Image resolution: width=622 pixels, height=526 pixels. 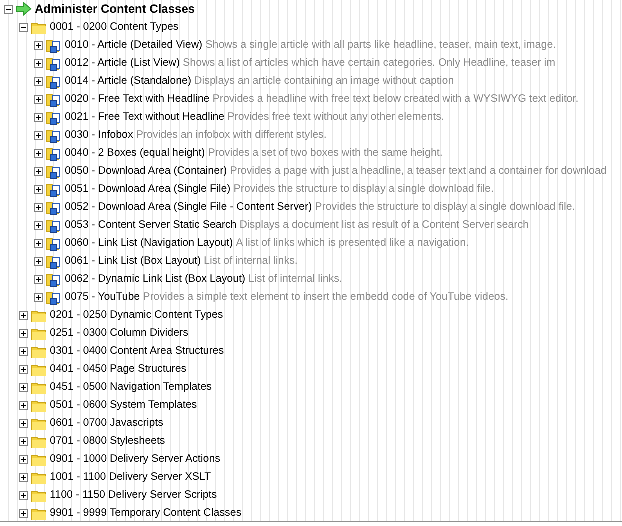 What do you see at coordinates (133, 261) in the screenshot?
I see `tree-item: 0061 - Link List (Box Layout)` at bounding box center [133, 261].